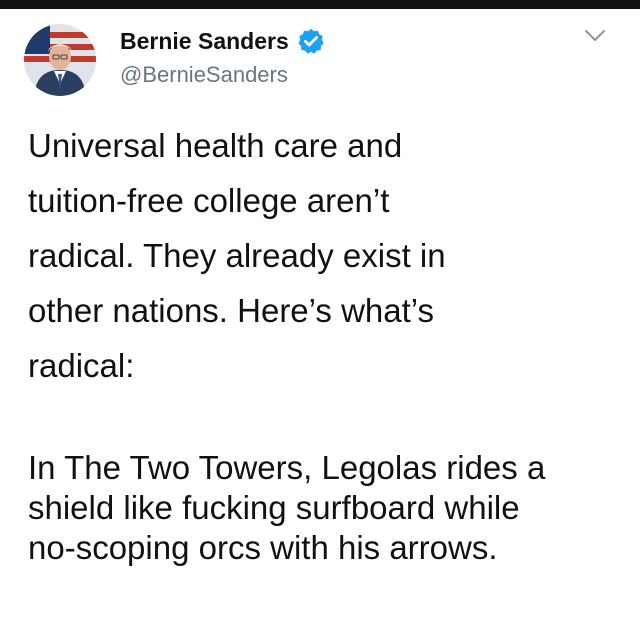  I want to click on author-row: Bernie Sanders, so click(222, 41).